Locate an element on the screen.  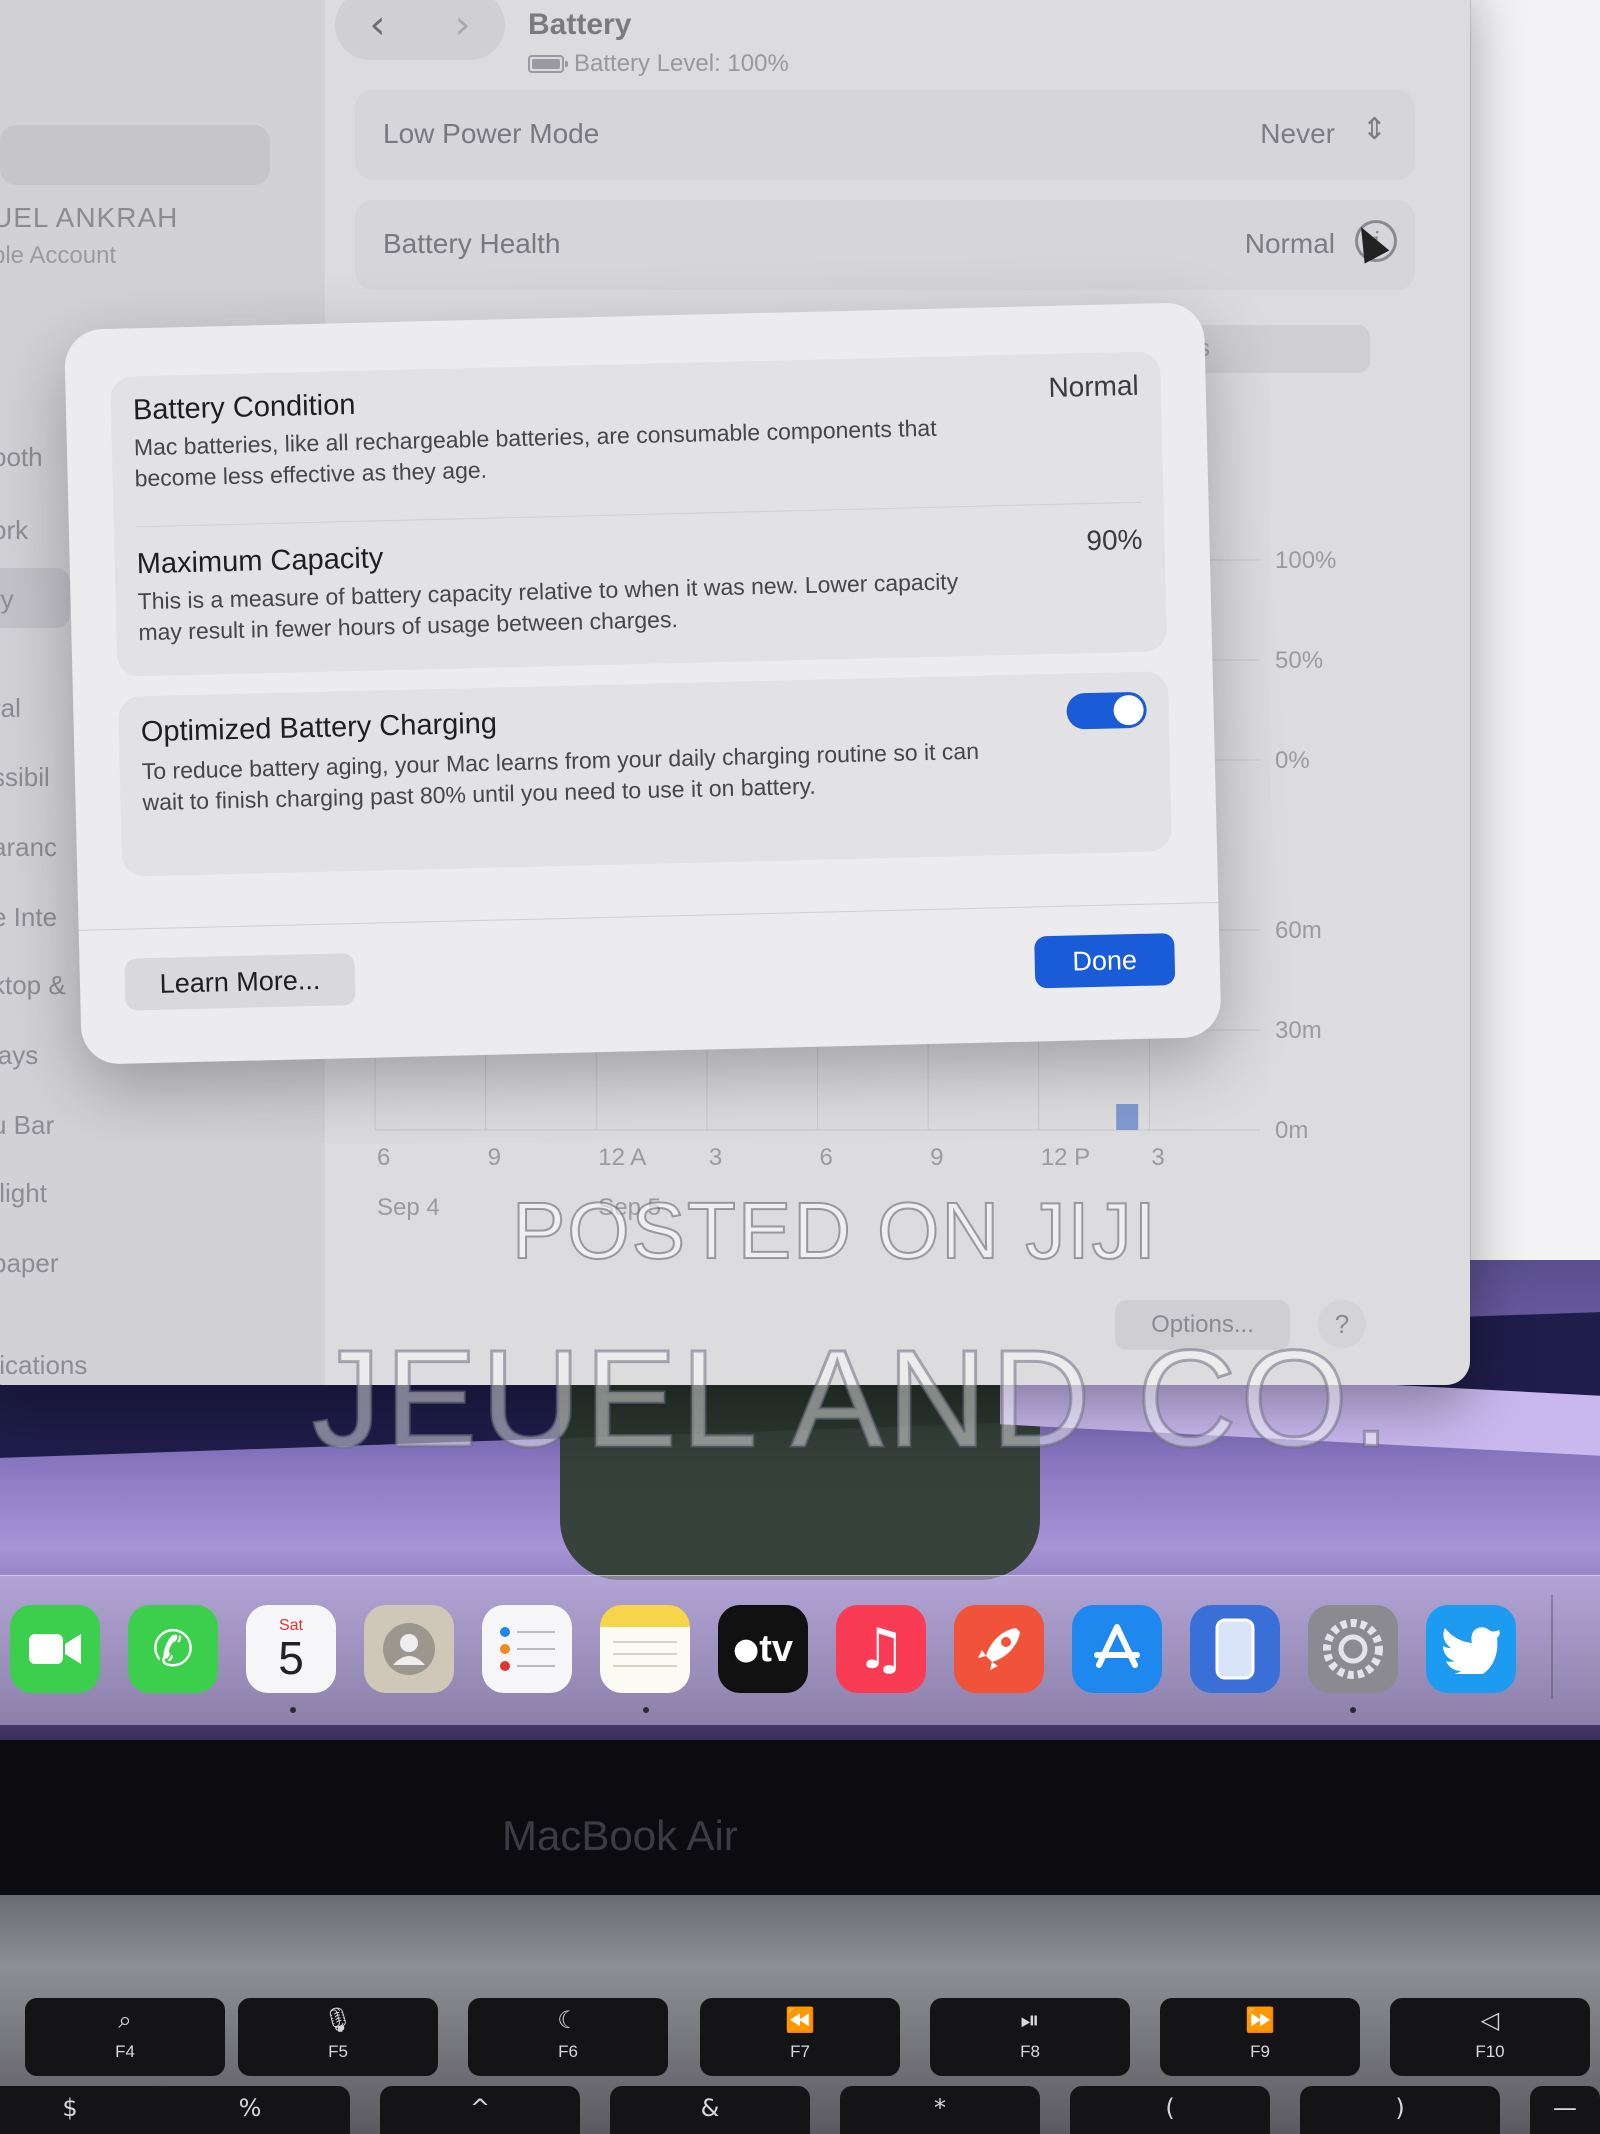
sidebar-item-network: ork is located at coordinates (14, 530).